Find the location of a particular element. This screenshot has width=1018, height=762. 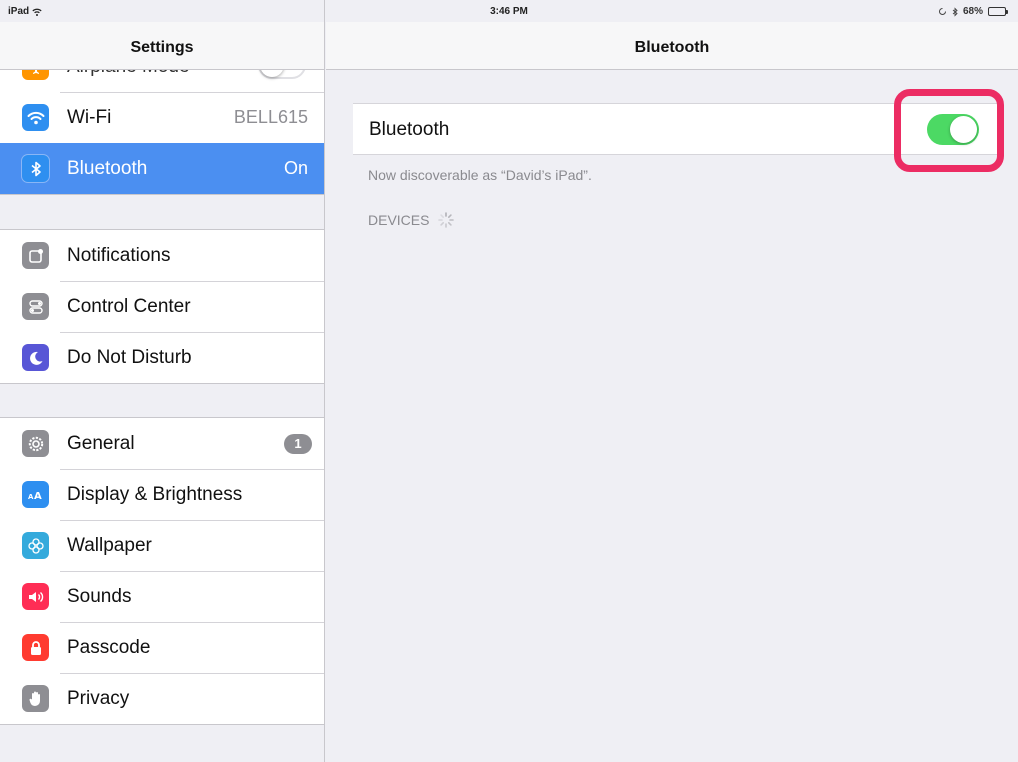

bluetooth-status-value: On is located at coordinates (295, 168).